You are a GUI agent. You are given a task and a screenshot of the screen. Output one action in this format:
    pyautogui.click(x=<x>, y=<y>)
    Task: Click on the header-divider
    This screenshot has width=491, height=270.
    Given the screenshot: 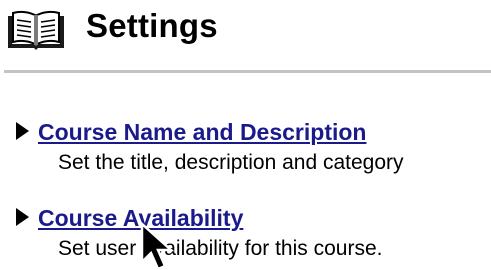 What is the action you would take?
    pyautogui.click(x=247, y=71)
    